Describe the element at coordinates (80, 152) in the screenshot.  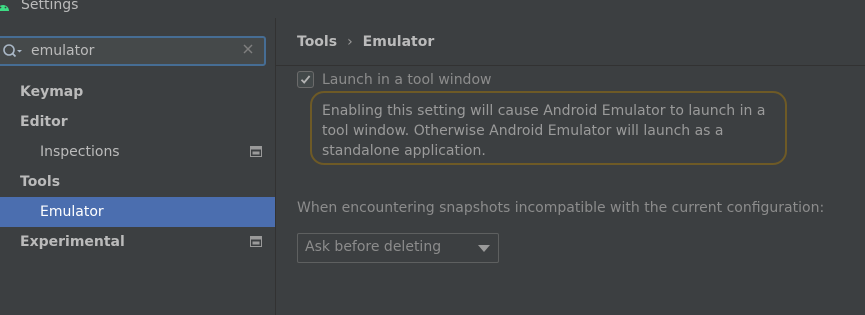
I see `sidebar-item-label: Inspections` at that location.